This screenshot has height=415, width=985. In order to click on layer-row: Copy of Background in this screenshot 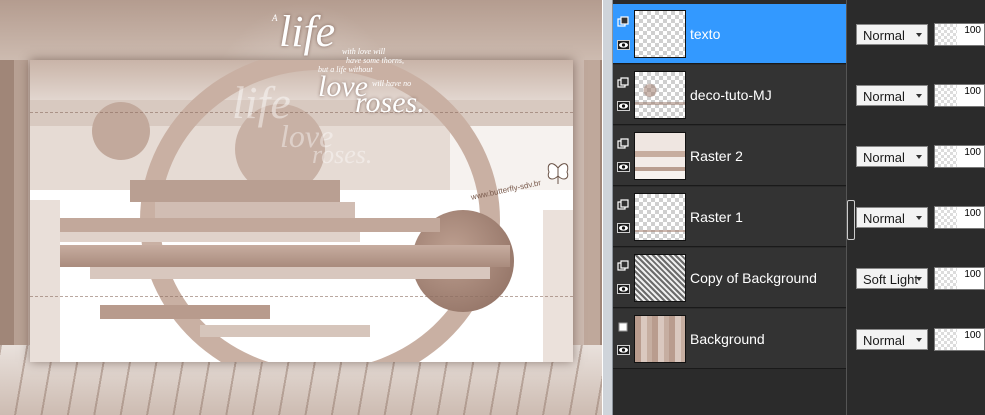, I will do `click(729, 278)`.